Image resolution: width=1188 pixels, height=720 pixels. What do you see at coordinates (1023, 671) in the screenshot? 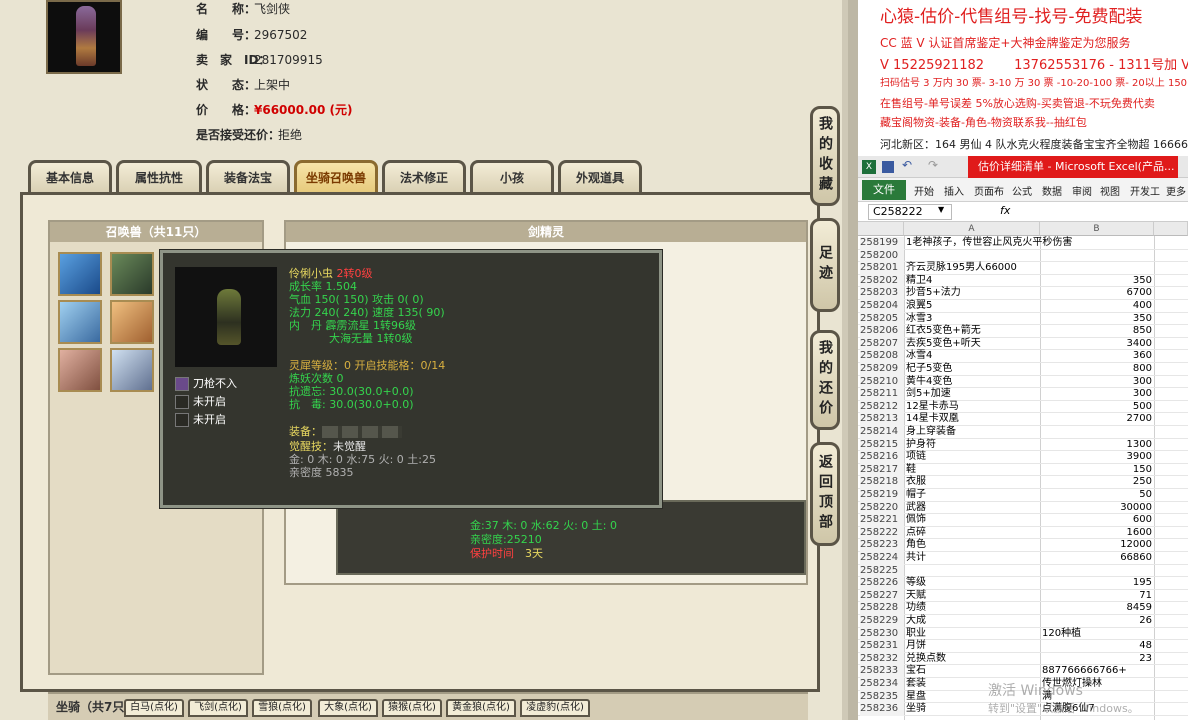
I see `table-row: 258233 宝石 887766666766+` at bounding box center [1023, 671].